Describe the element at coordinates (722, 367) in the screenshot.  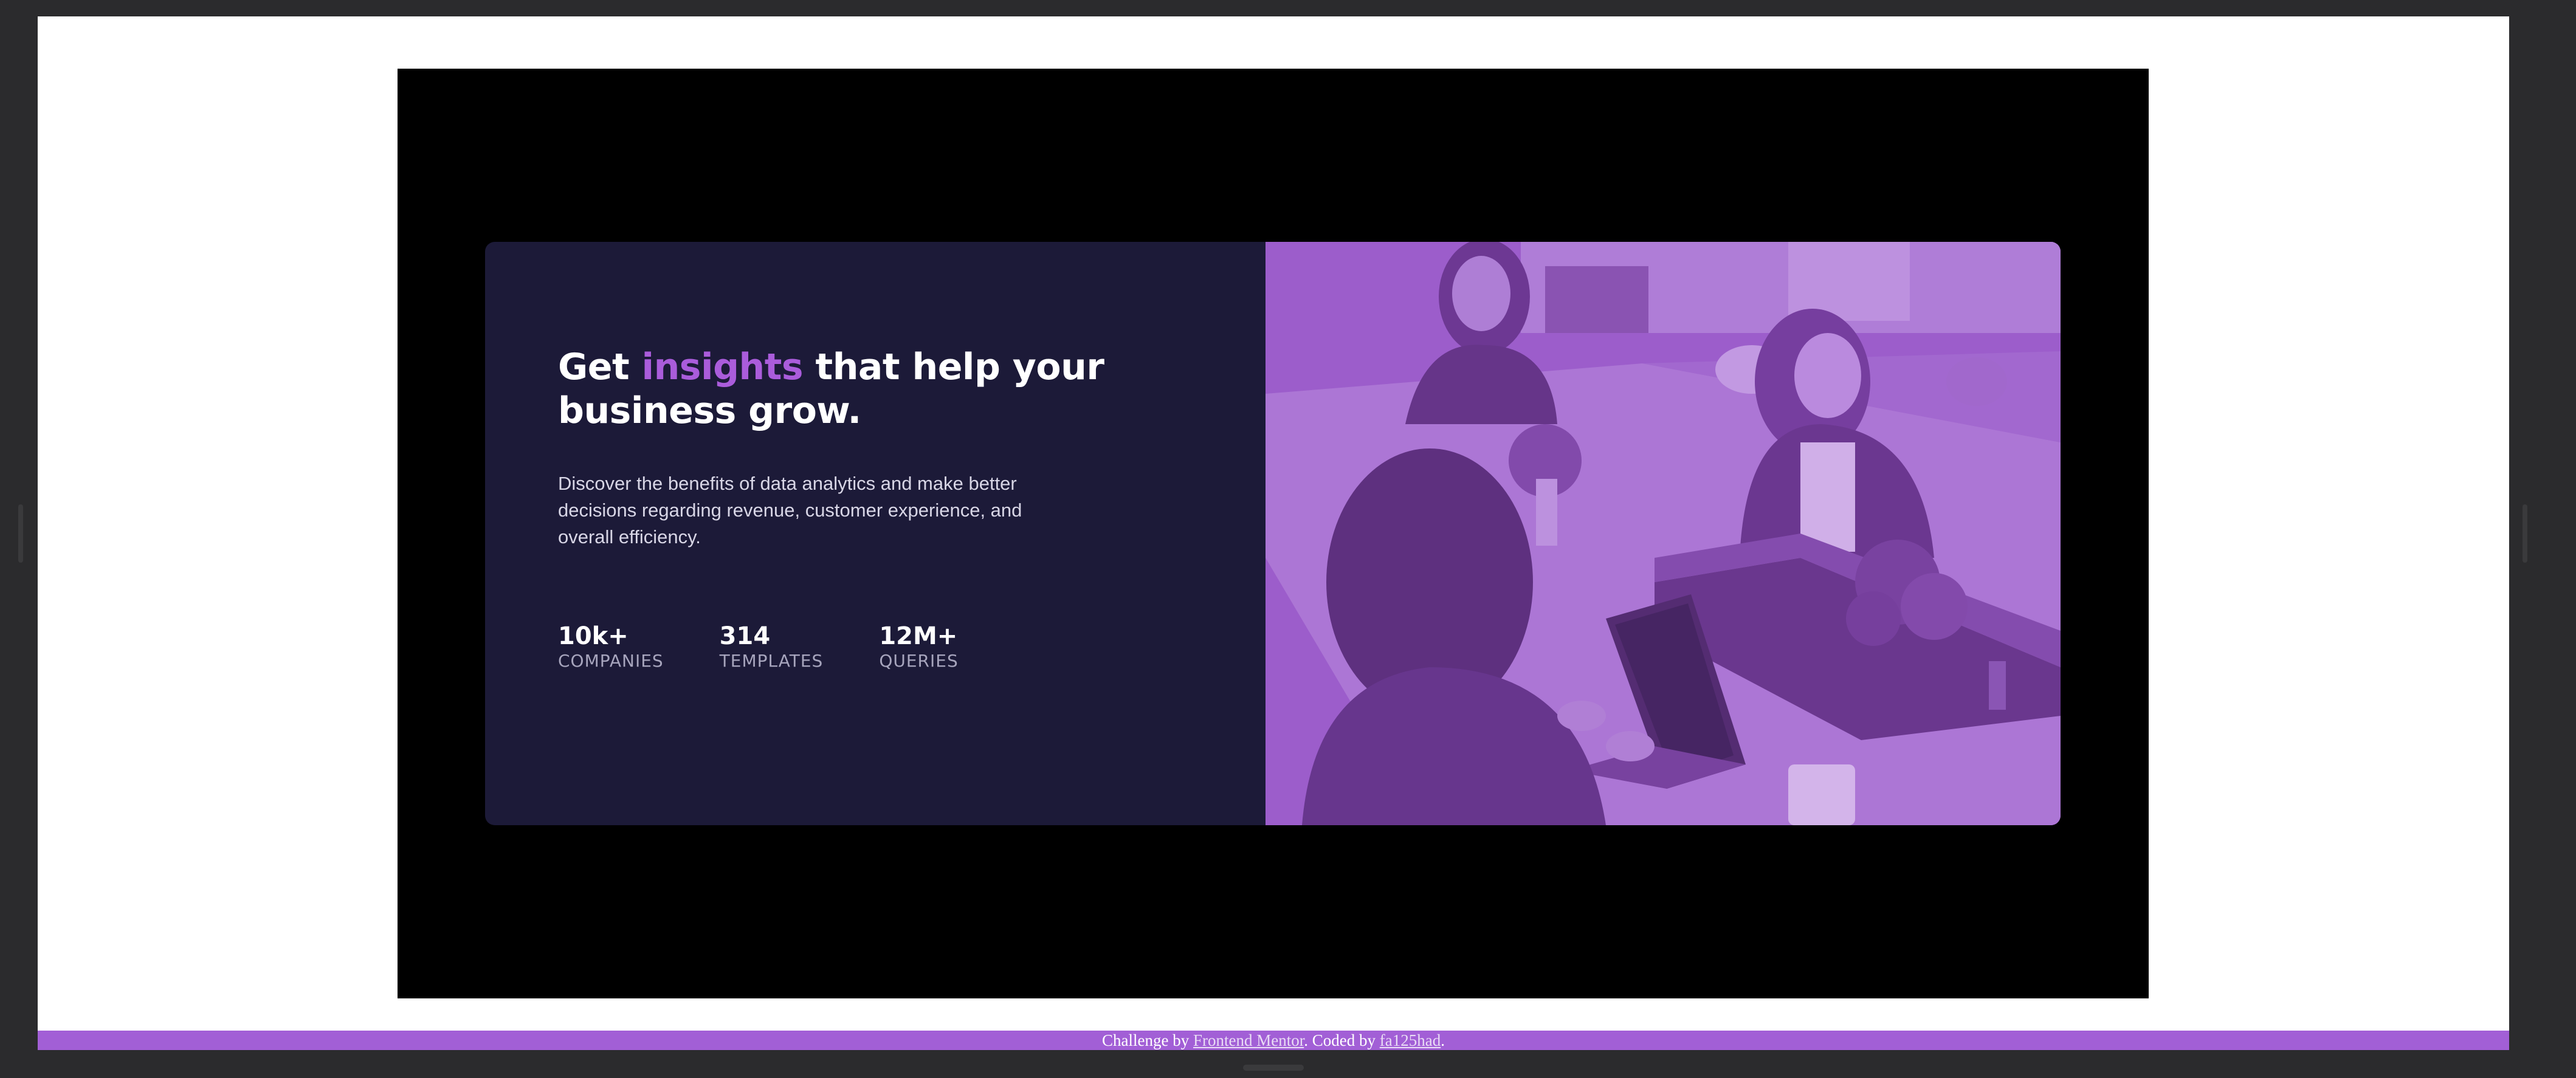
I see `heading-accent: insights` at that location.